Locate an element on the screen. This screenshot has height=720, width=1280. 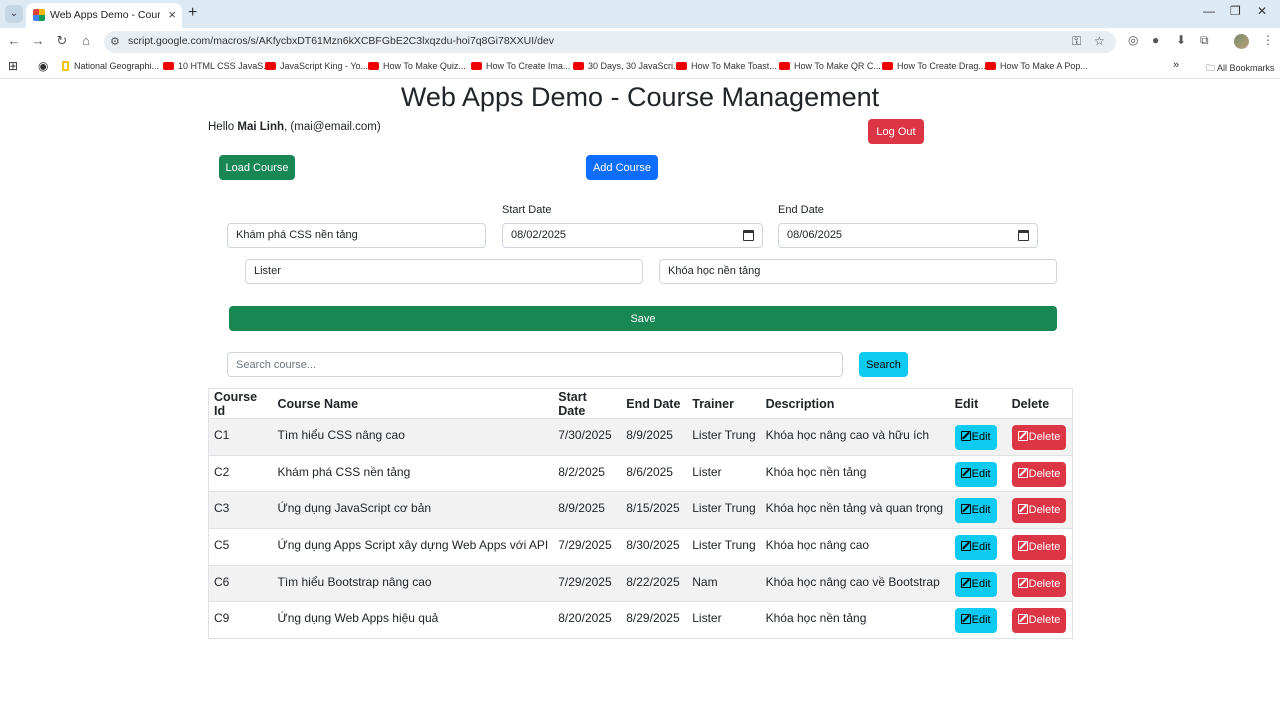
cell-course-id: C5 is located at coordinates (240, 547).